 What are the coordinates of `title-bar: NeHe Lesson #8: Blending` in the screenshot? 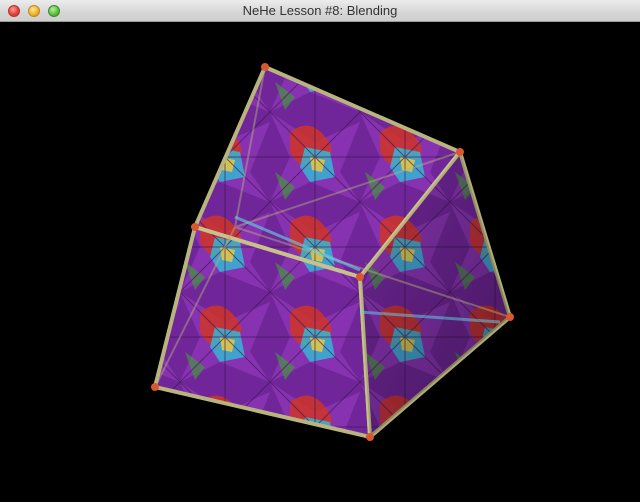 It's located at (320, 11).